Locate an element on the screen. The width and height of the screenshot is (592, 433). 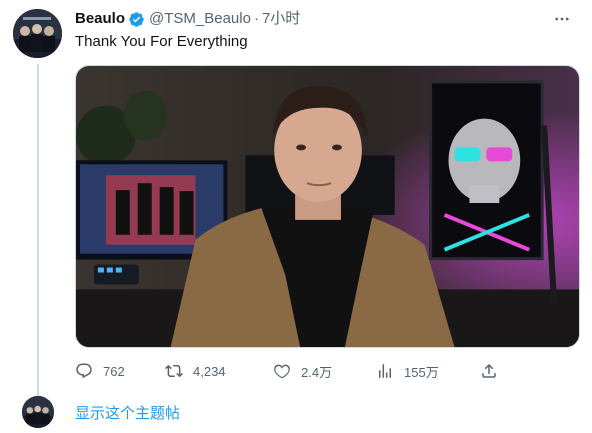
reply-button: 762 is located at coordinates (100, 371).